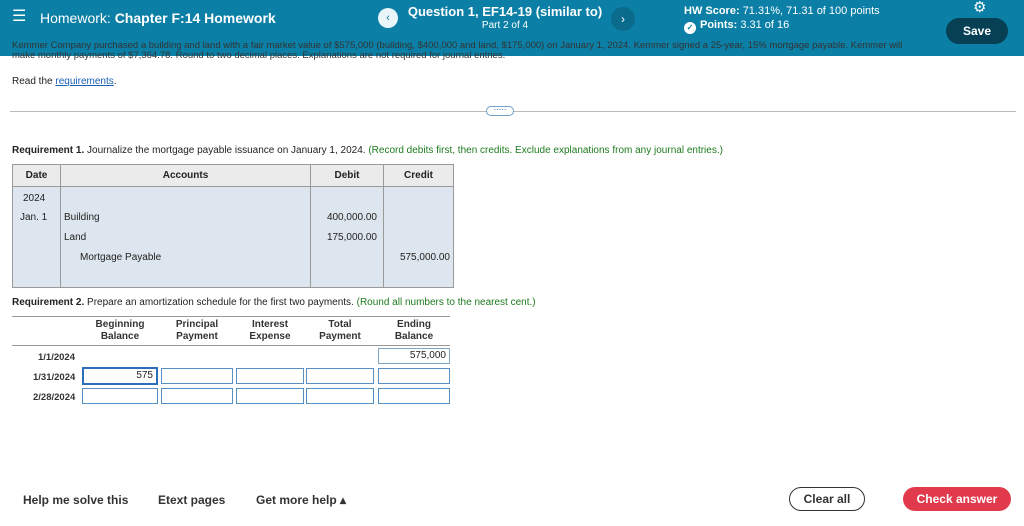 This screenshot has width=1024, height=526. What do you see at coordinates (347, 176) in the screenshot?
I see `journal-header-debit: Debit` at bounding box center [347, 176].